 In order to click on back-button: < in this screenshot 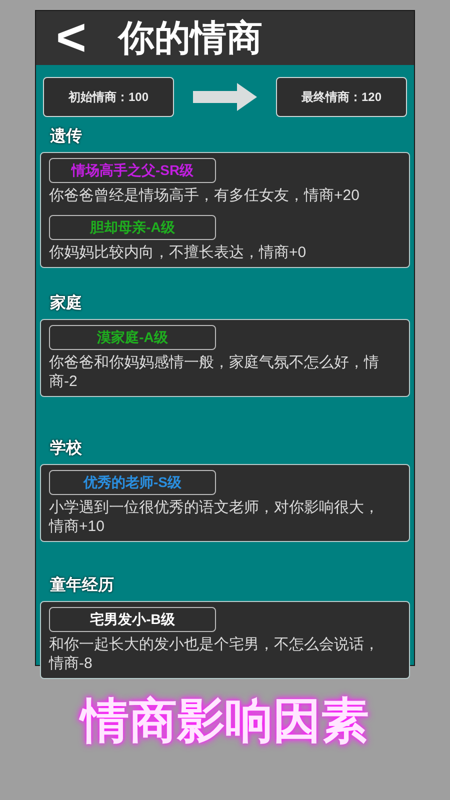, I will do `click(71, 38)`.